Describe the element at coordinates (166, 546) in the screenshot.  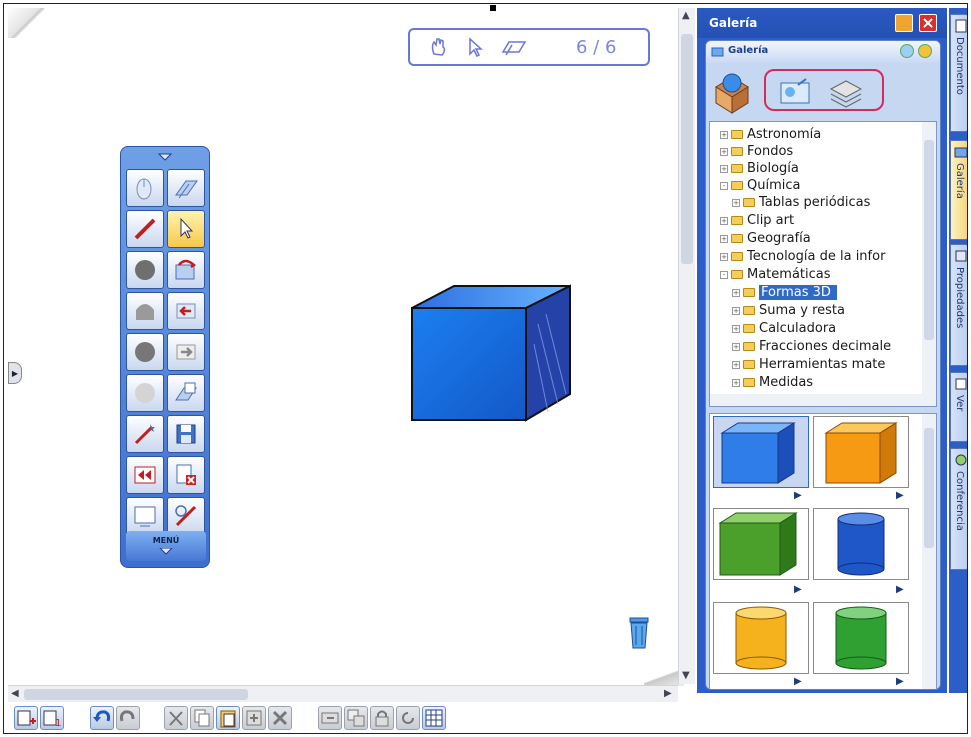
I see `palette-menu-button: MENÚ` at that location.